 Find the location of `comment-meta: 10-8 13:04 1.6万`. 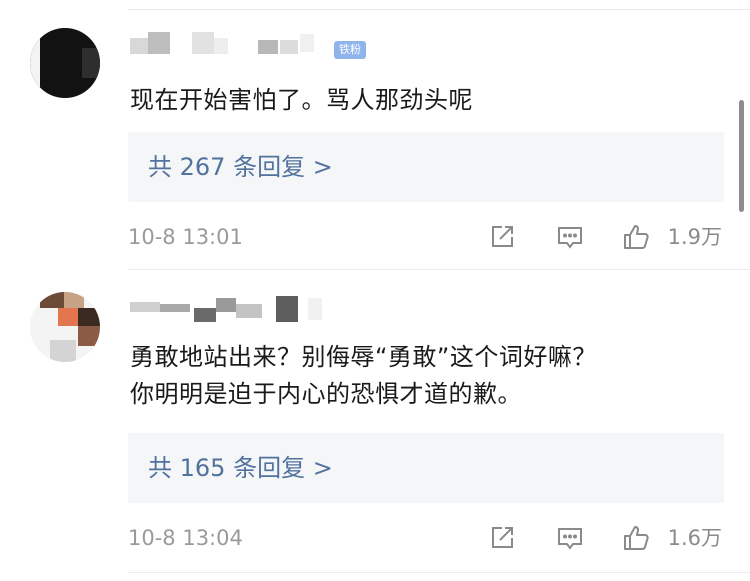

comment-meta: 10-8 13:04 1.6万 is located at coordinates (425, 538).